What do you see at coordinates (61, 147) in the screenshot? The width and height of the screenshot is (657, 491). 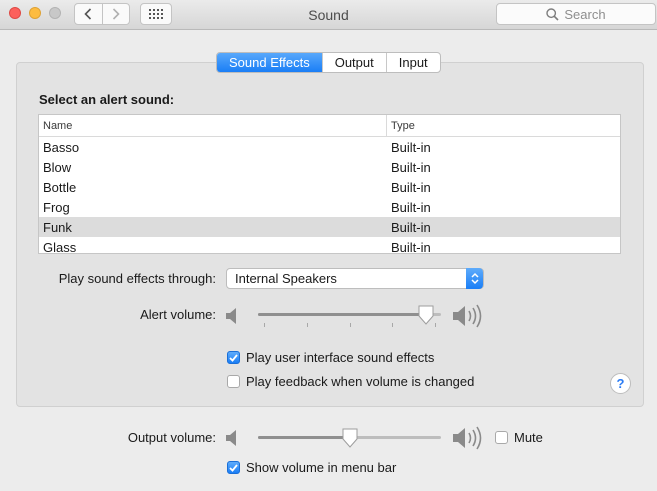 I see `row-name: Basso` at bounding box center [61, 147].